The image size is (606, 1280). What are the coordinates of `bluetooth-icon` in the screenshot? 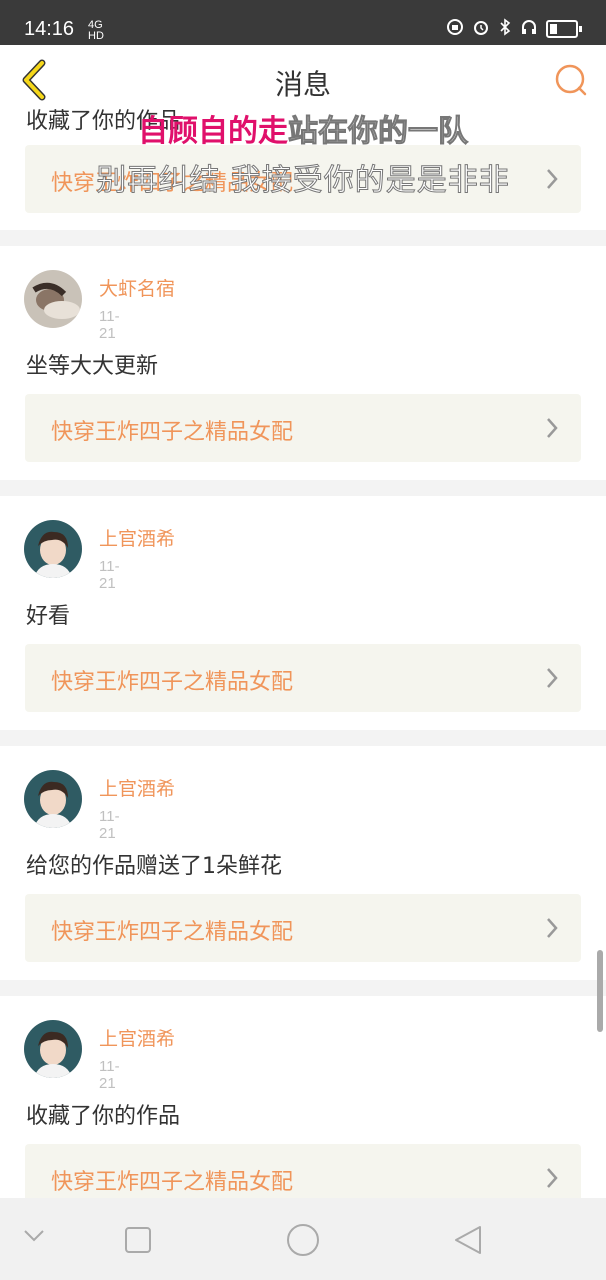 It's located at (505, 29).